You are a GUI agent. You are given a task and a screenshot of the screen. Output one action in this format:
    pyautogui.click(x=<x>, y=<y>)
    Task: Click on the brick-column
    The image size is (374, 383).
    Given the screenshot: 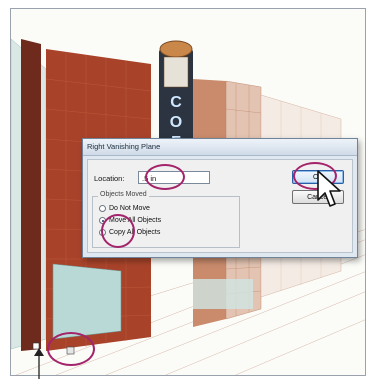 What is the action you would take?
    pyautogui.click(x=31, y=195)
    